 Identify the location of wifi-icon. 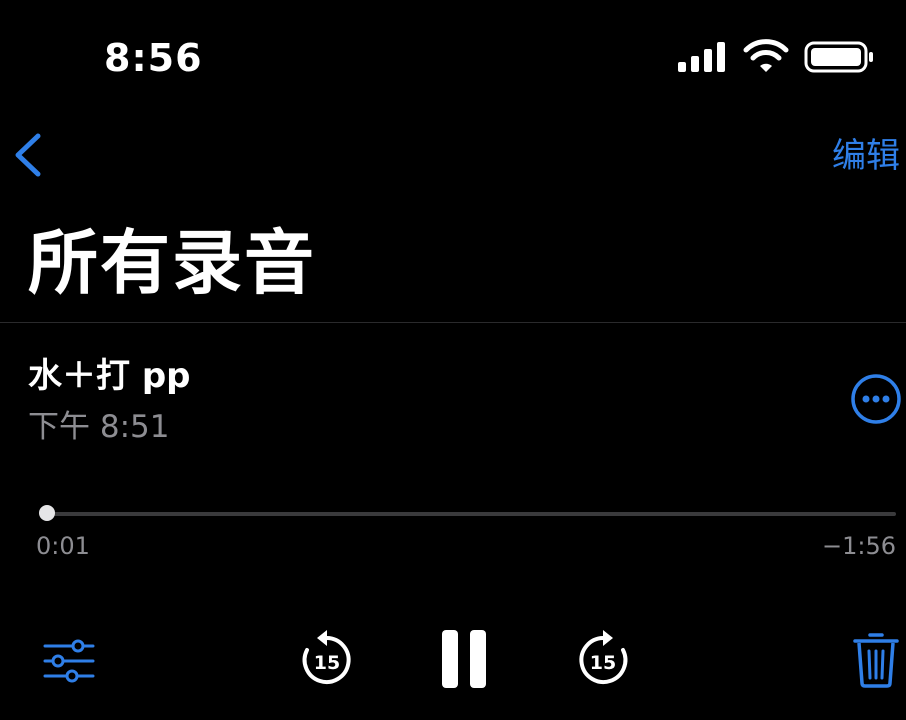
(766, 56).